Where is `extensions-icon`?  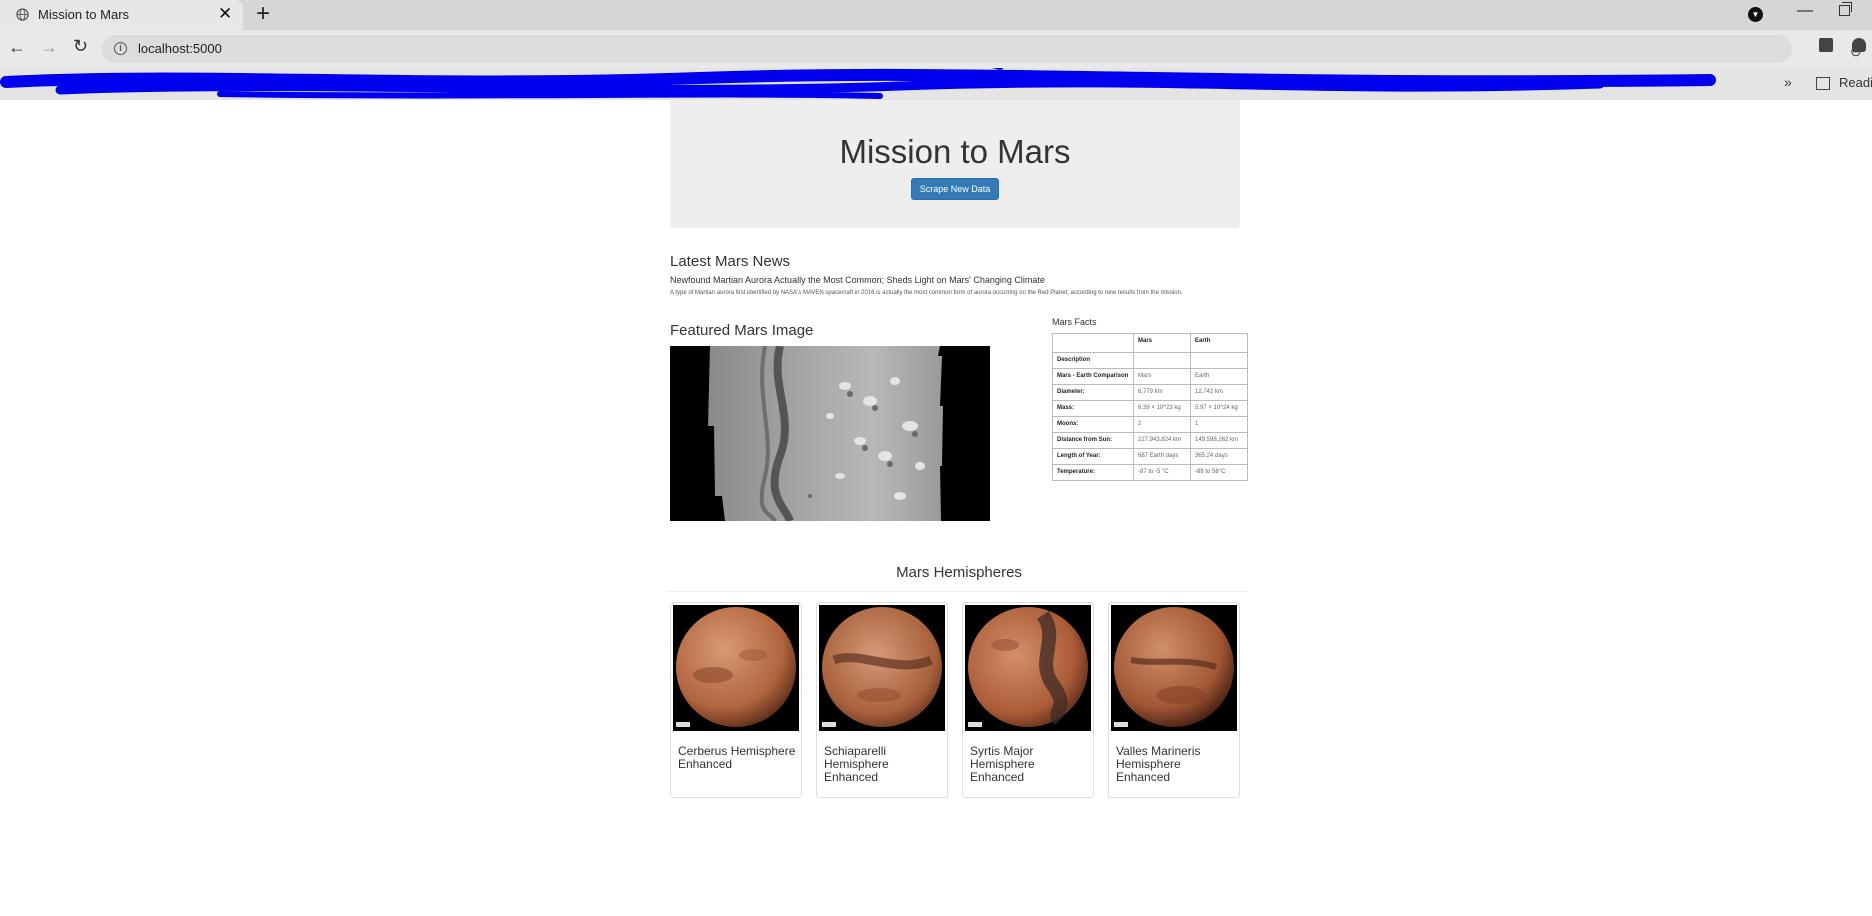
extensions-icon is located at coordinates (1826, 45).